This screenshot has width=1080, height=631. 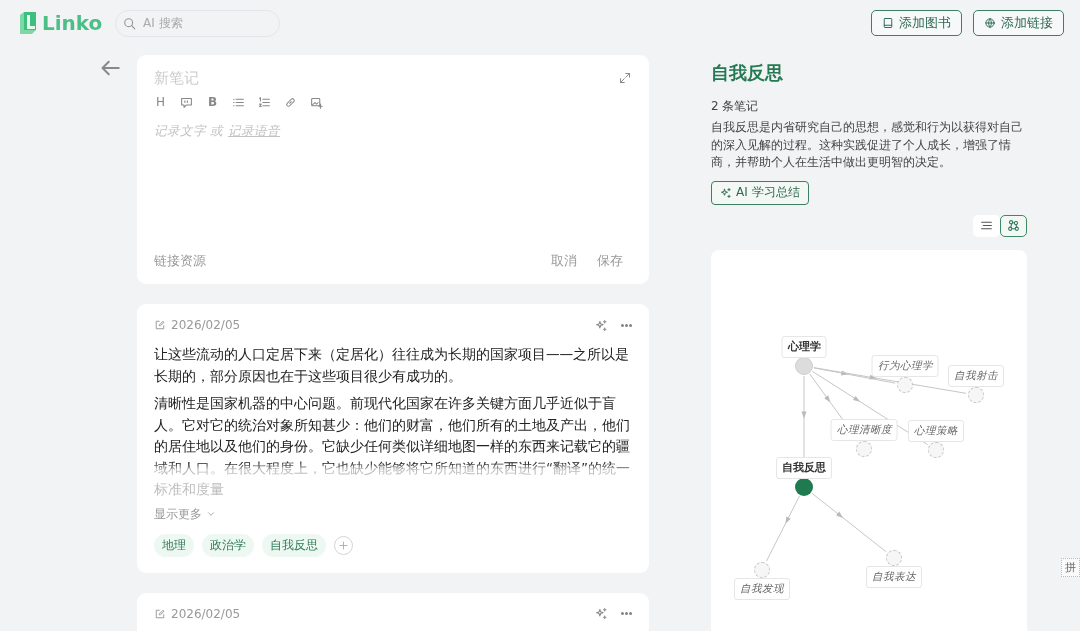 What do you see at coordinates (905, 365) in the screenshot?
I see `graph-node-label: 行为心理学` at bounding box center [905, 365].